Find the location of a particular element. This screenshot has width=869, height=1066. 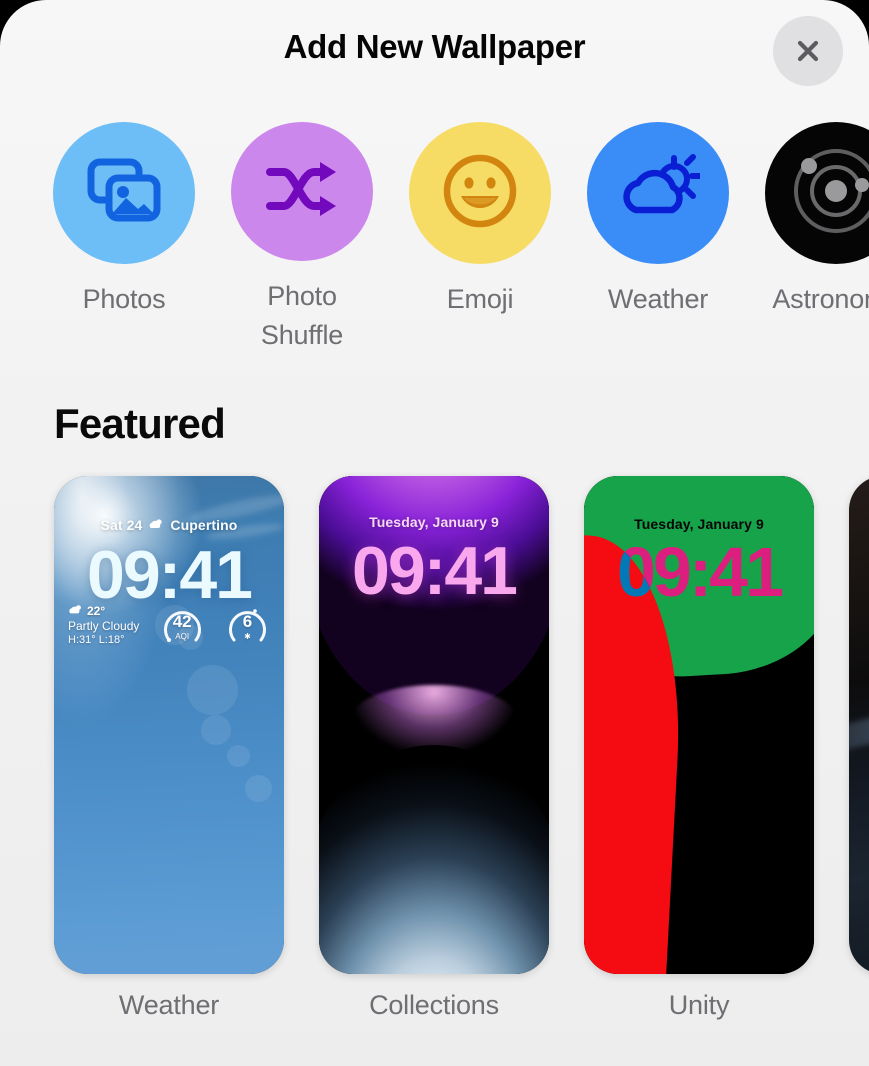

aqi-gauge-widget: 42 AQI is located at coordinates (182, 626).